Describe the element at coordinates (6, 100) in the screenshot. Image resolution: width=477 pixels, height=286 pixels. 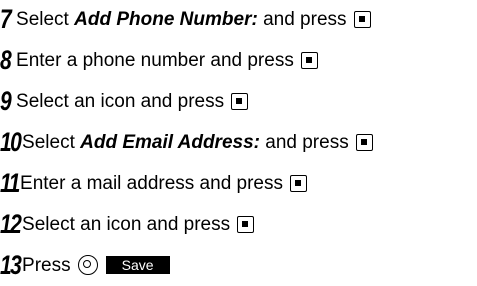
I see `step-number: 9` at that location.